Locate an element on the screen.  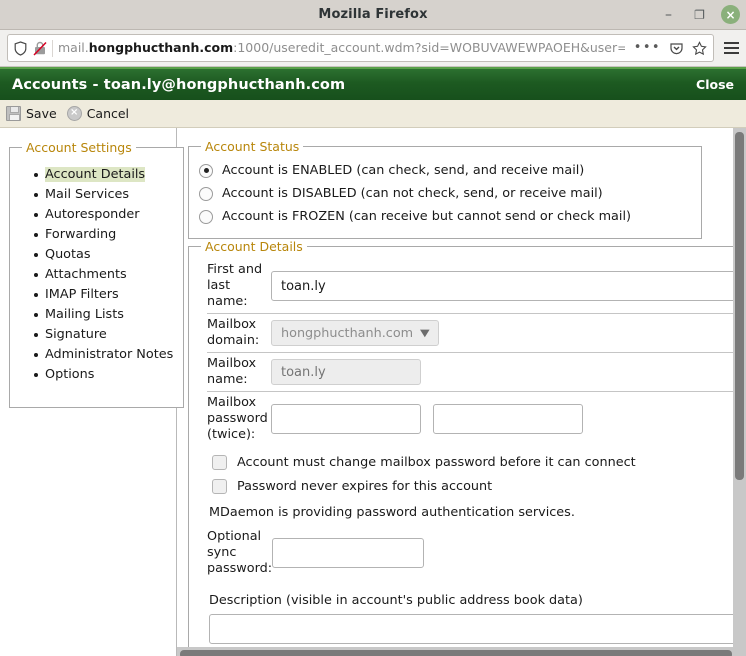
optional-sync-password-input is located at coordinates (348, 553).